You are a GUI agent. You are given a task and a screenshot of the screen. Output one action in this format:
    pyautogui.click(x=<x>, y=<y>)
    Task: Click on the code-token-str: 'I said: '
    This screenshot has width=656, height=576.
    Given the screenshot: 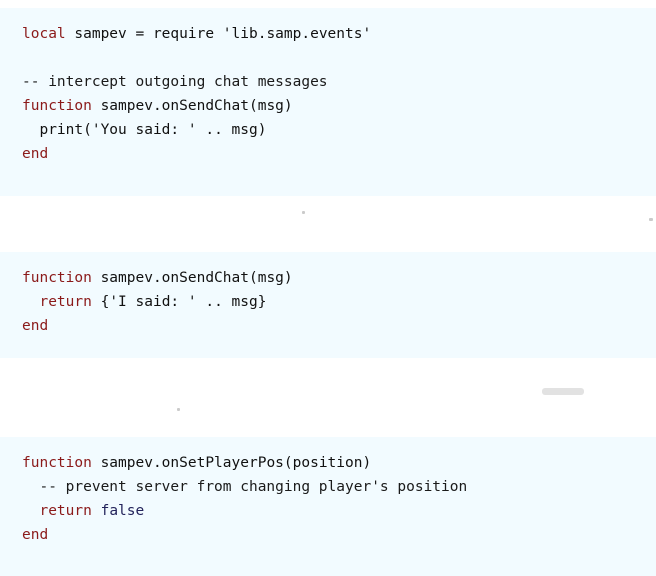 What is the action you would take?
    pyautogui.click(x=153, y=302)
    